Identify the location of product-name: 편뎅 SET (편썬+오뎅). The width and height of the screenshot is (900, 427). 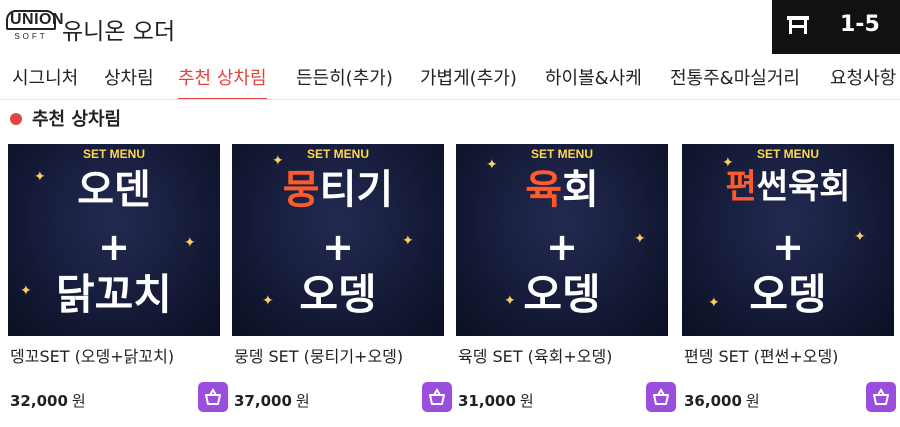
(761, 356).